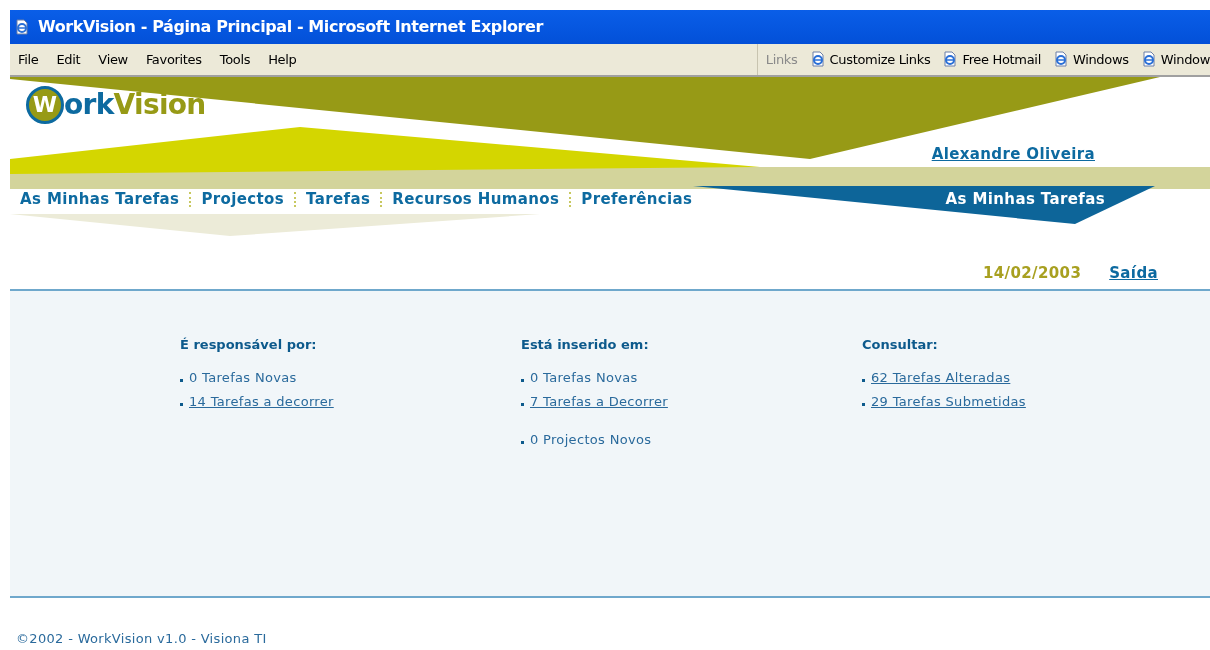  Describe the element at coordinates (261, 402) in the screenshot. I see `task-link: 14 Tarefas a decorrer` at that location.